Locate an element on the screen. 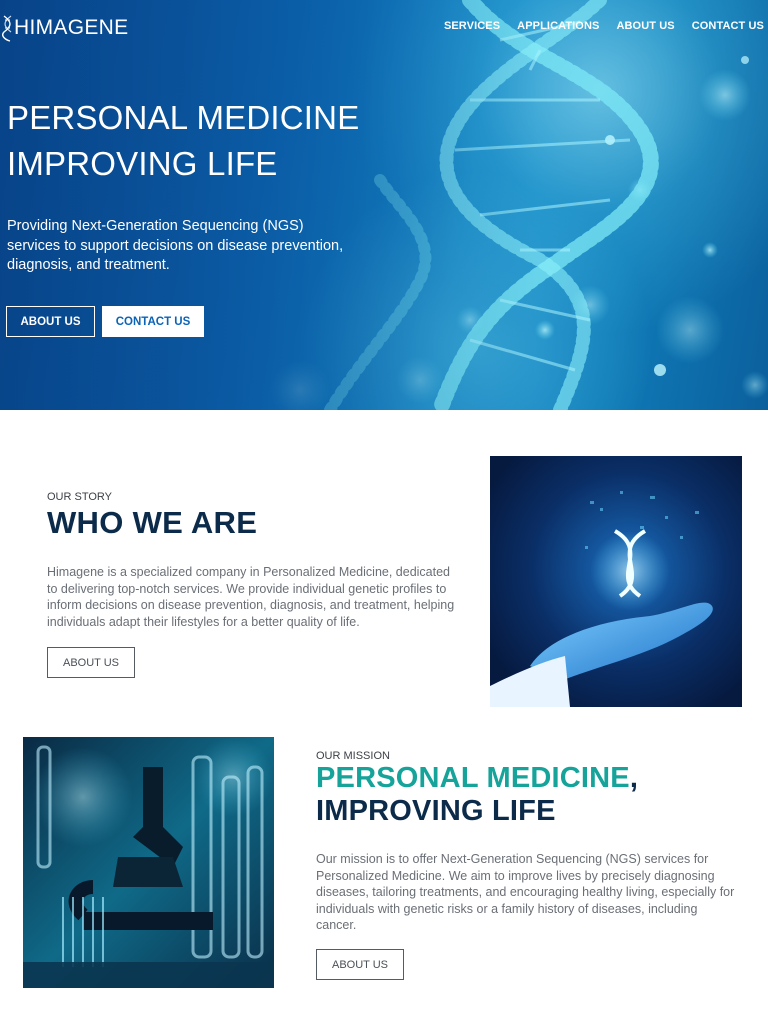 Image resolution: width=768 pixels, height=1017 pixels. mission-title-rest: IMPROVING LIFE is located at coordinates (436, 811).